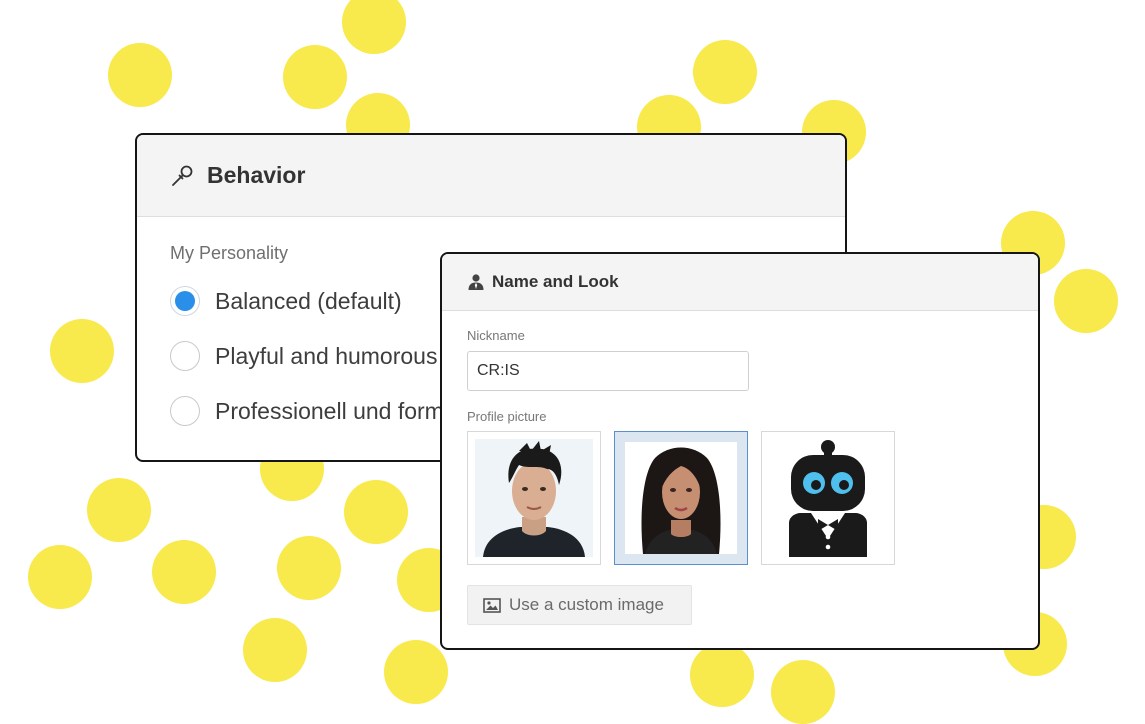 The height and width of the screenshot is (724, 1145). I want to click on nickname-label: Nickname, so click(496, 335).